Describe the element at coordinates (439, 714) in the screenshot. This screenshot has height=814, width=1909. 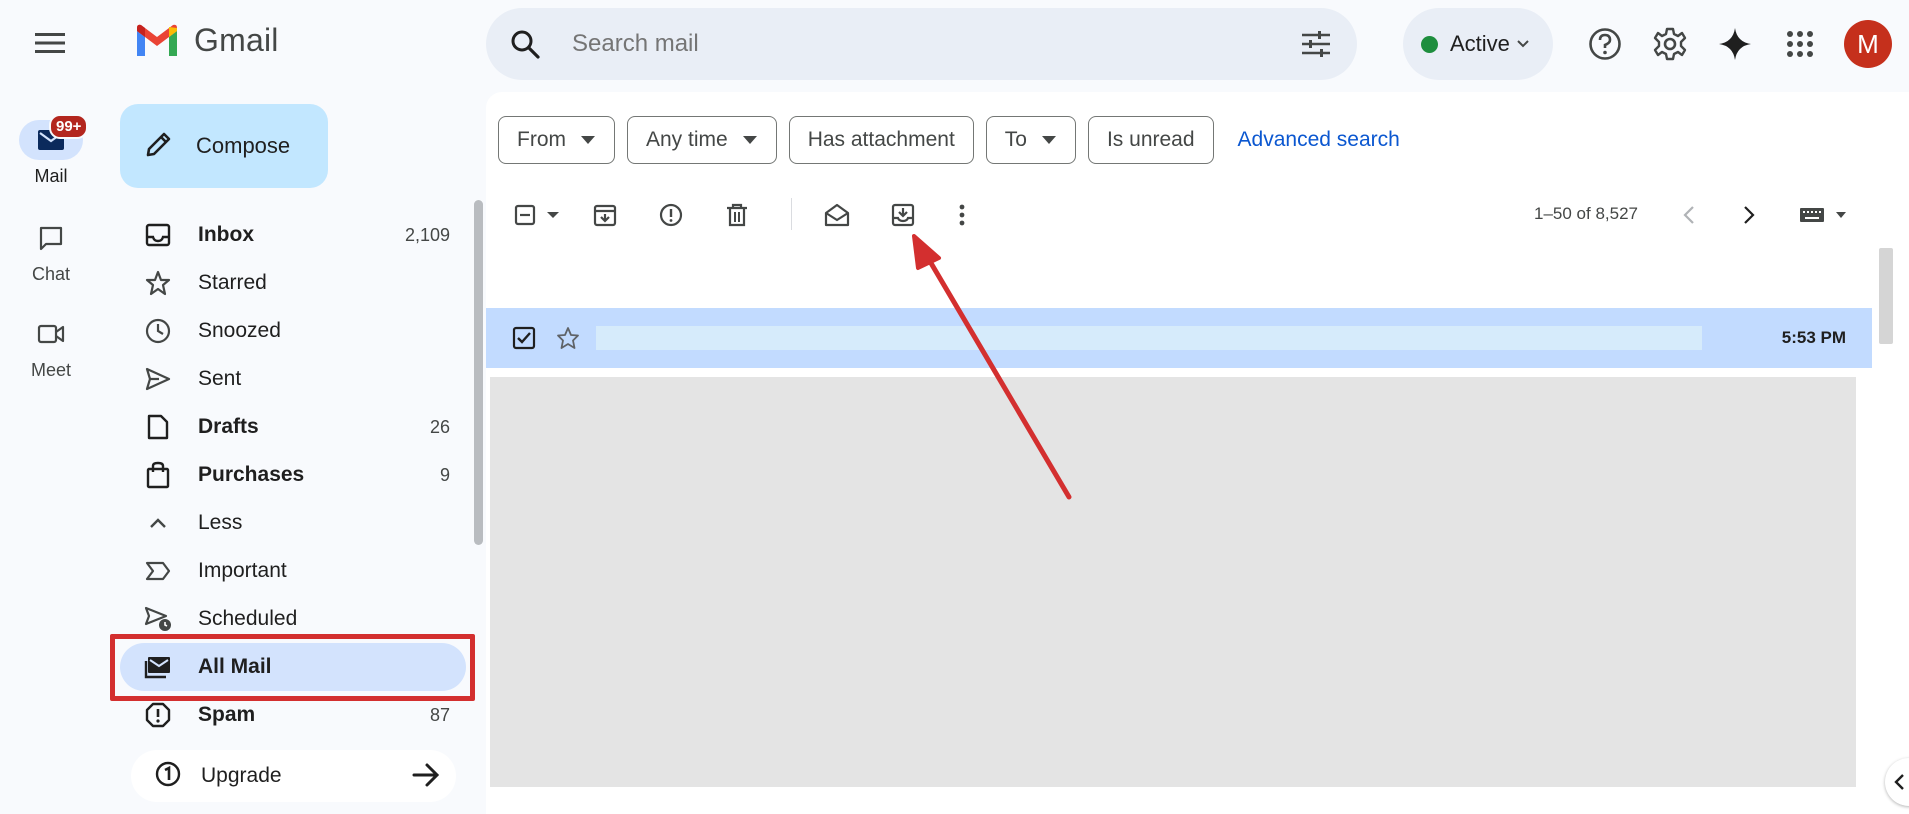
I see `nav-count: 87` at that location.